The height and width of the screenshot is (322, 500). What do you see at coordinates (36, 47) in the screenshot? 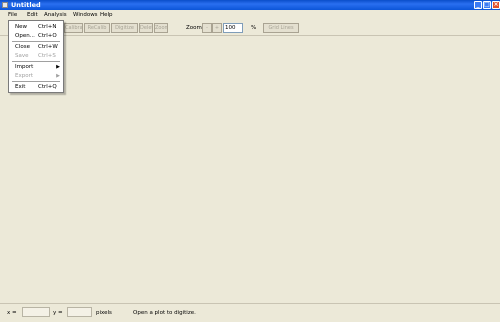
I see `menu-item-close: Close Ctrl+W` at bounding box center [36, 47].